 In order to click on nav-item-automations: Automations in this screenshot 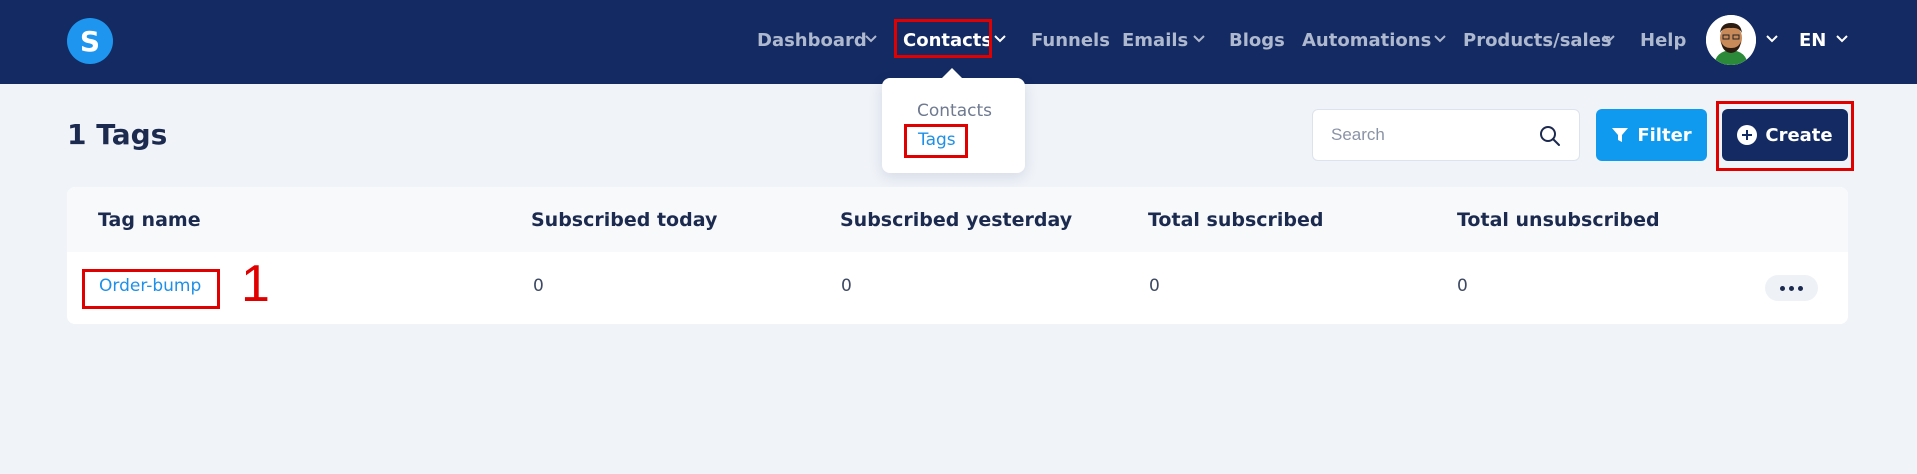, I will do `click(1366, 40)`.